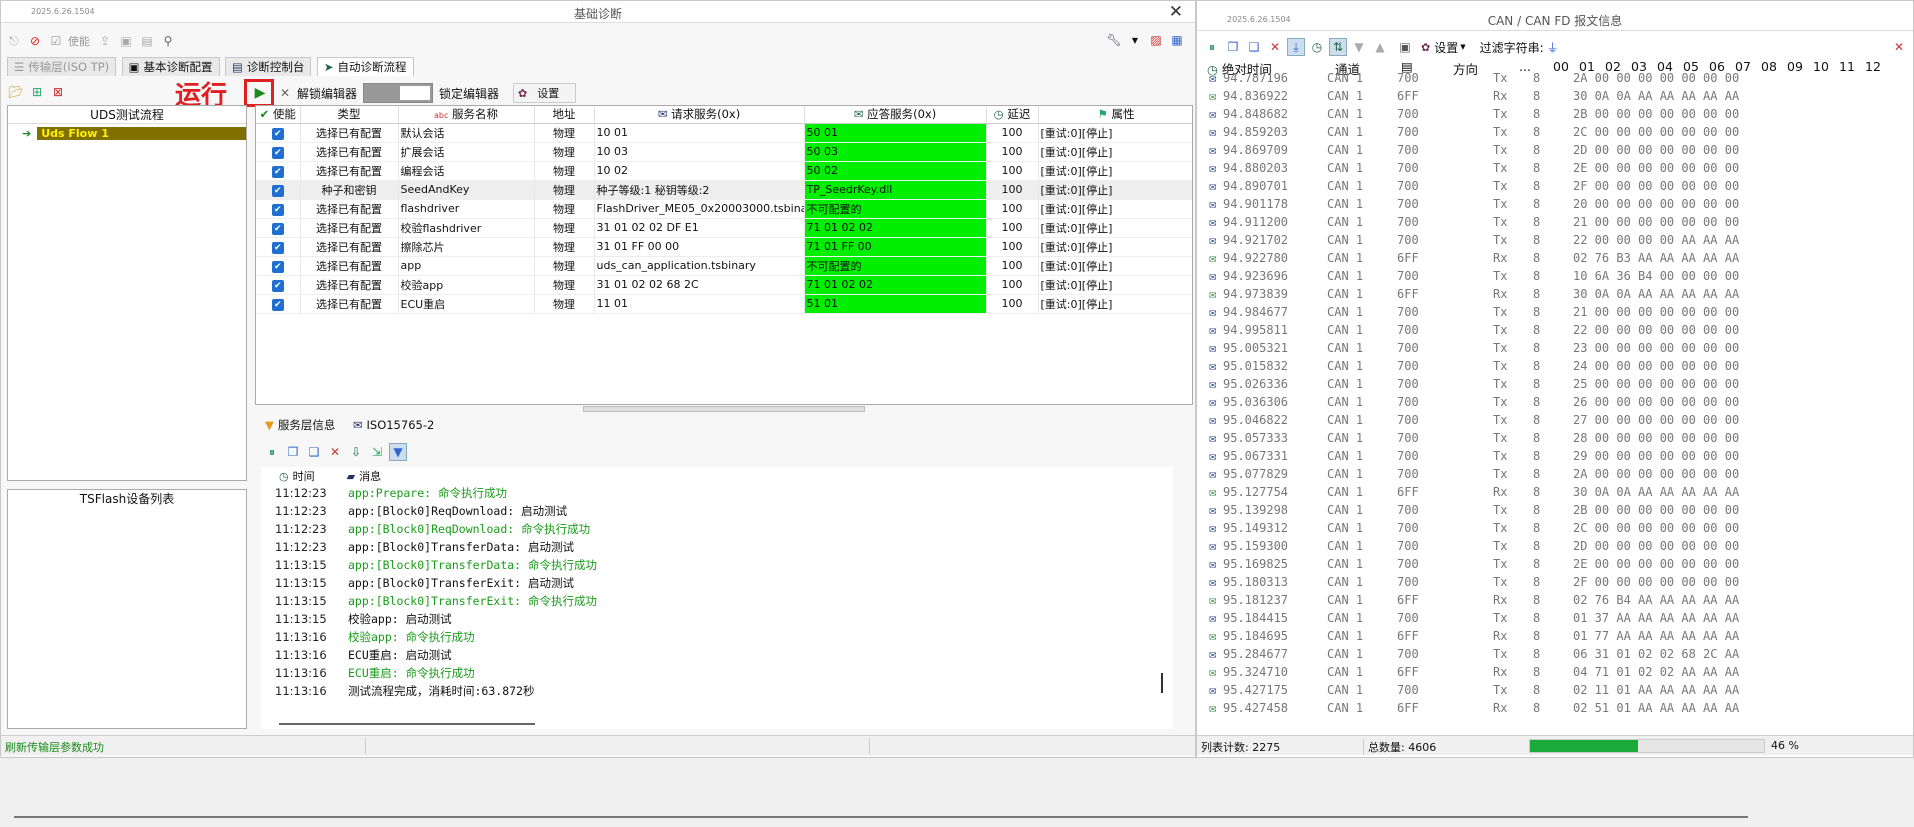 This screenshot has height=827, width=1914. What do you see at coordinates (1380, 47) in the screenshot?
I see `arrow-up-icon: ▲` at bounding box center [1380, 47].